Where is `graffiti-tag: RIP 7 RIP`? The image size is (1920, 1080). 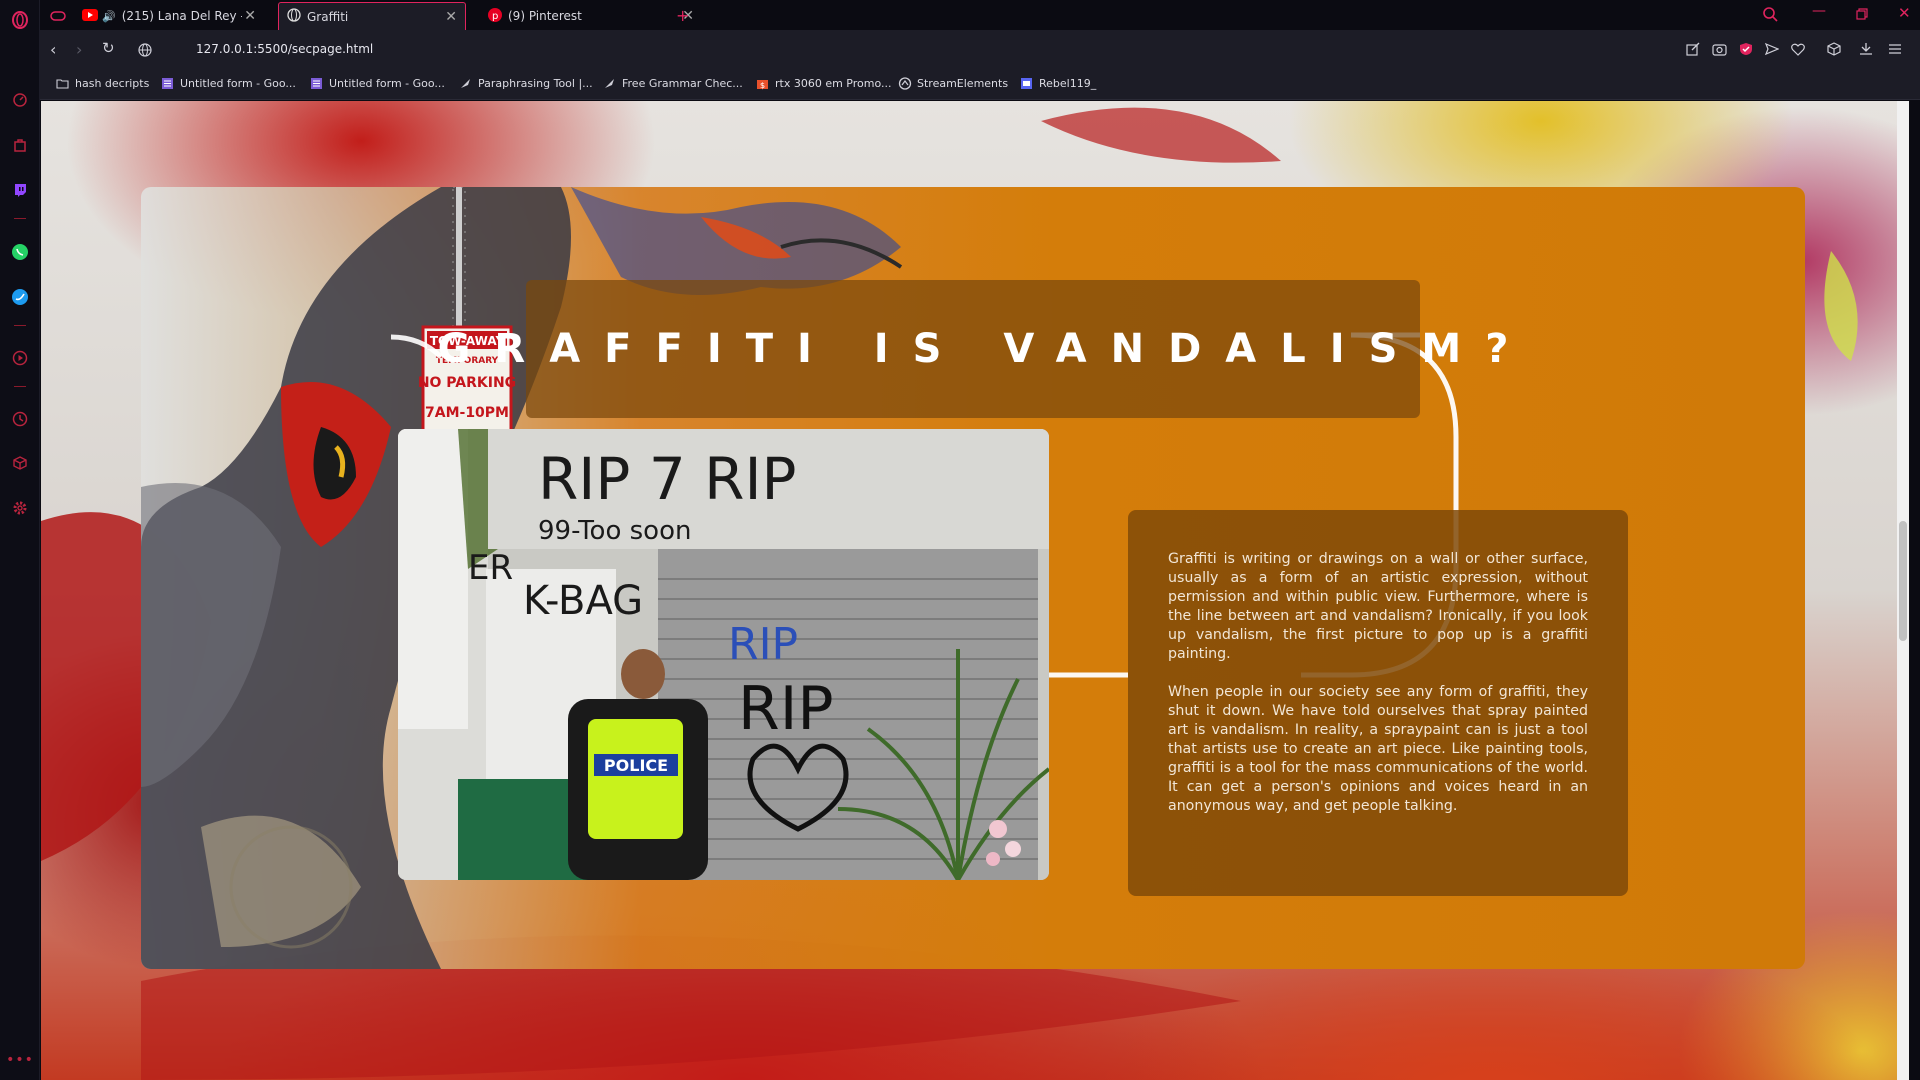
graffiti-tag: RIP 7 RIP is located at coordinates (667, 479).